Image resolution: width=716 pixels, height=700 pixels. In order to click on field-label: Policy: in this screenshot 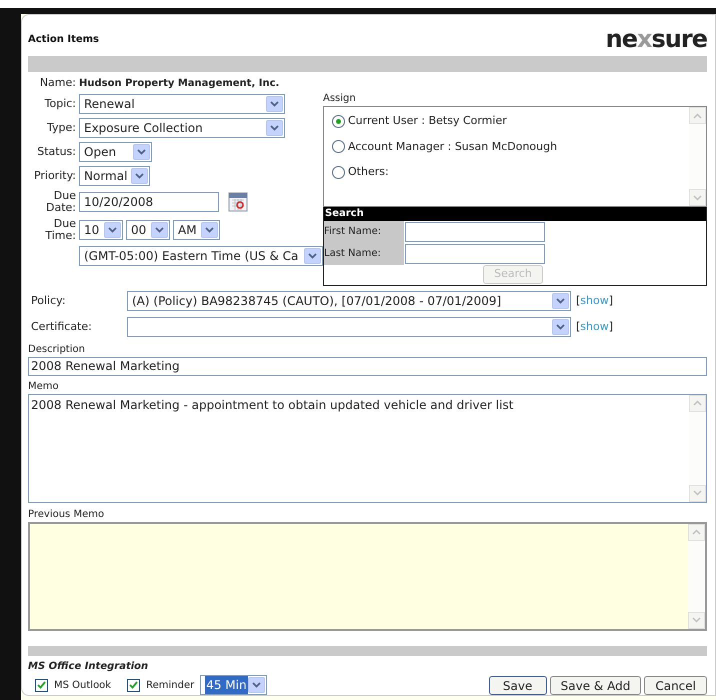, I will do `click(49, 300)`.